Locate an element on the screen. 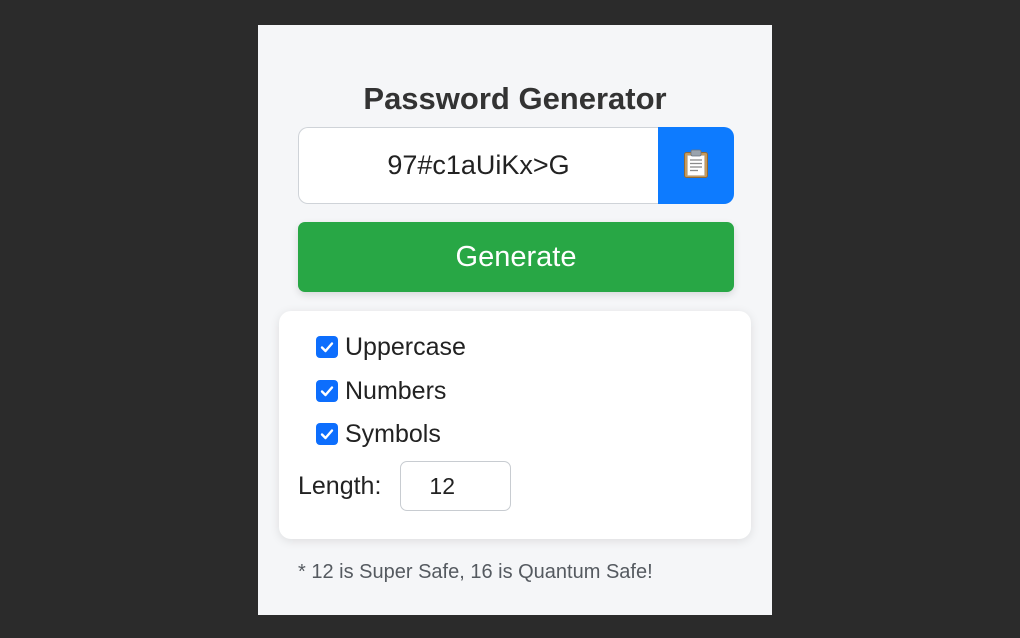 The height and width of the screenshot is (638, 1020). numbers-option: Numbers is located at coordinates (381, 391).